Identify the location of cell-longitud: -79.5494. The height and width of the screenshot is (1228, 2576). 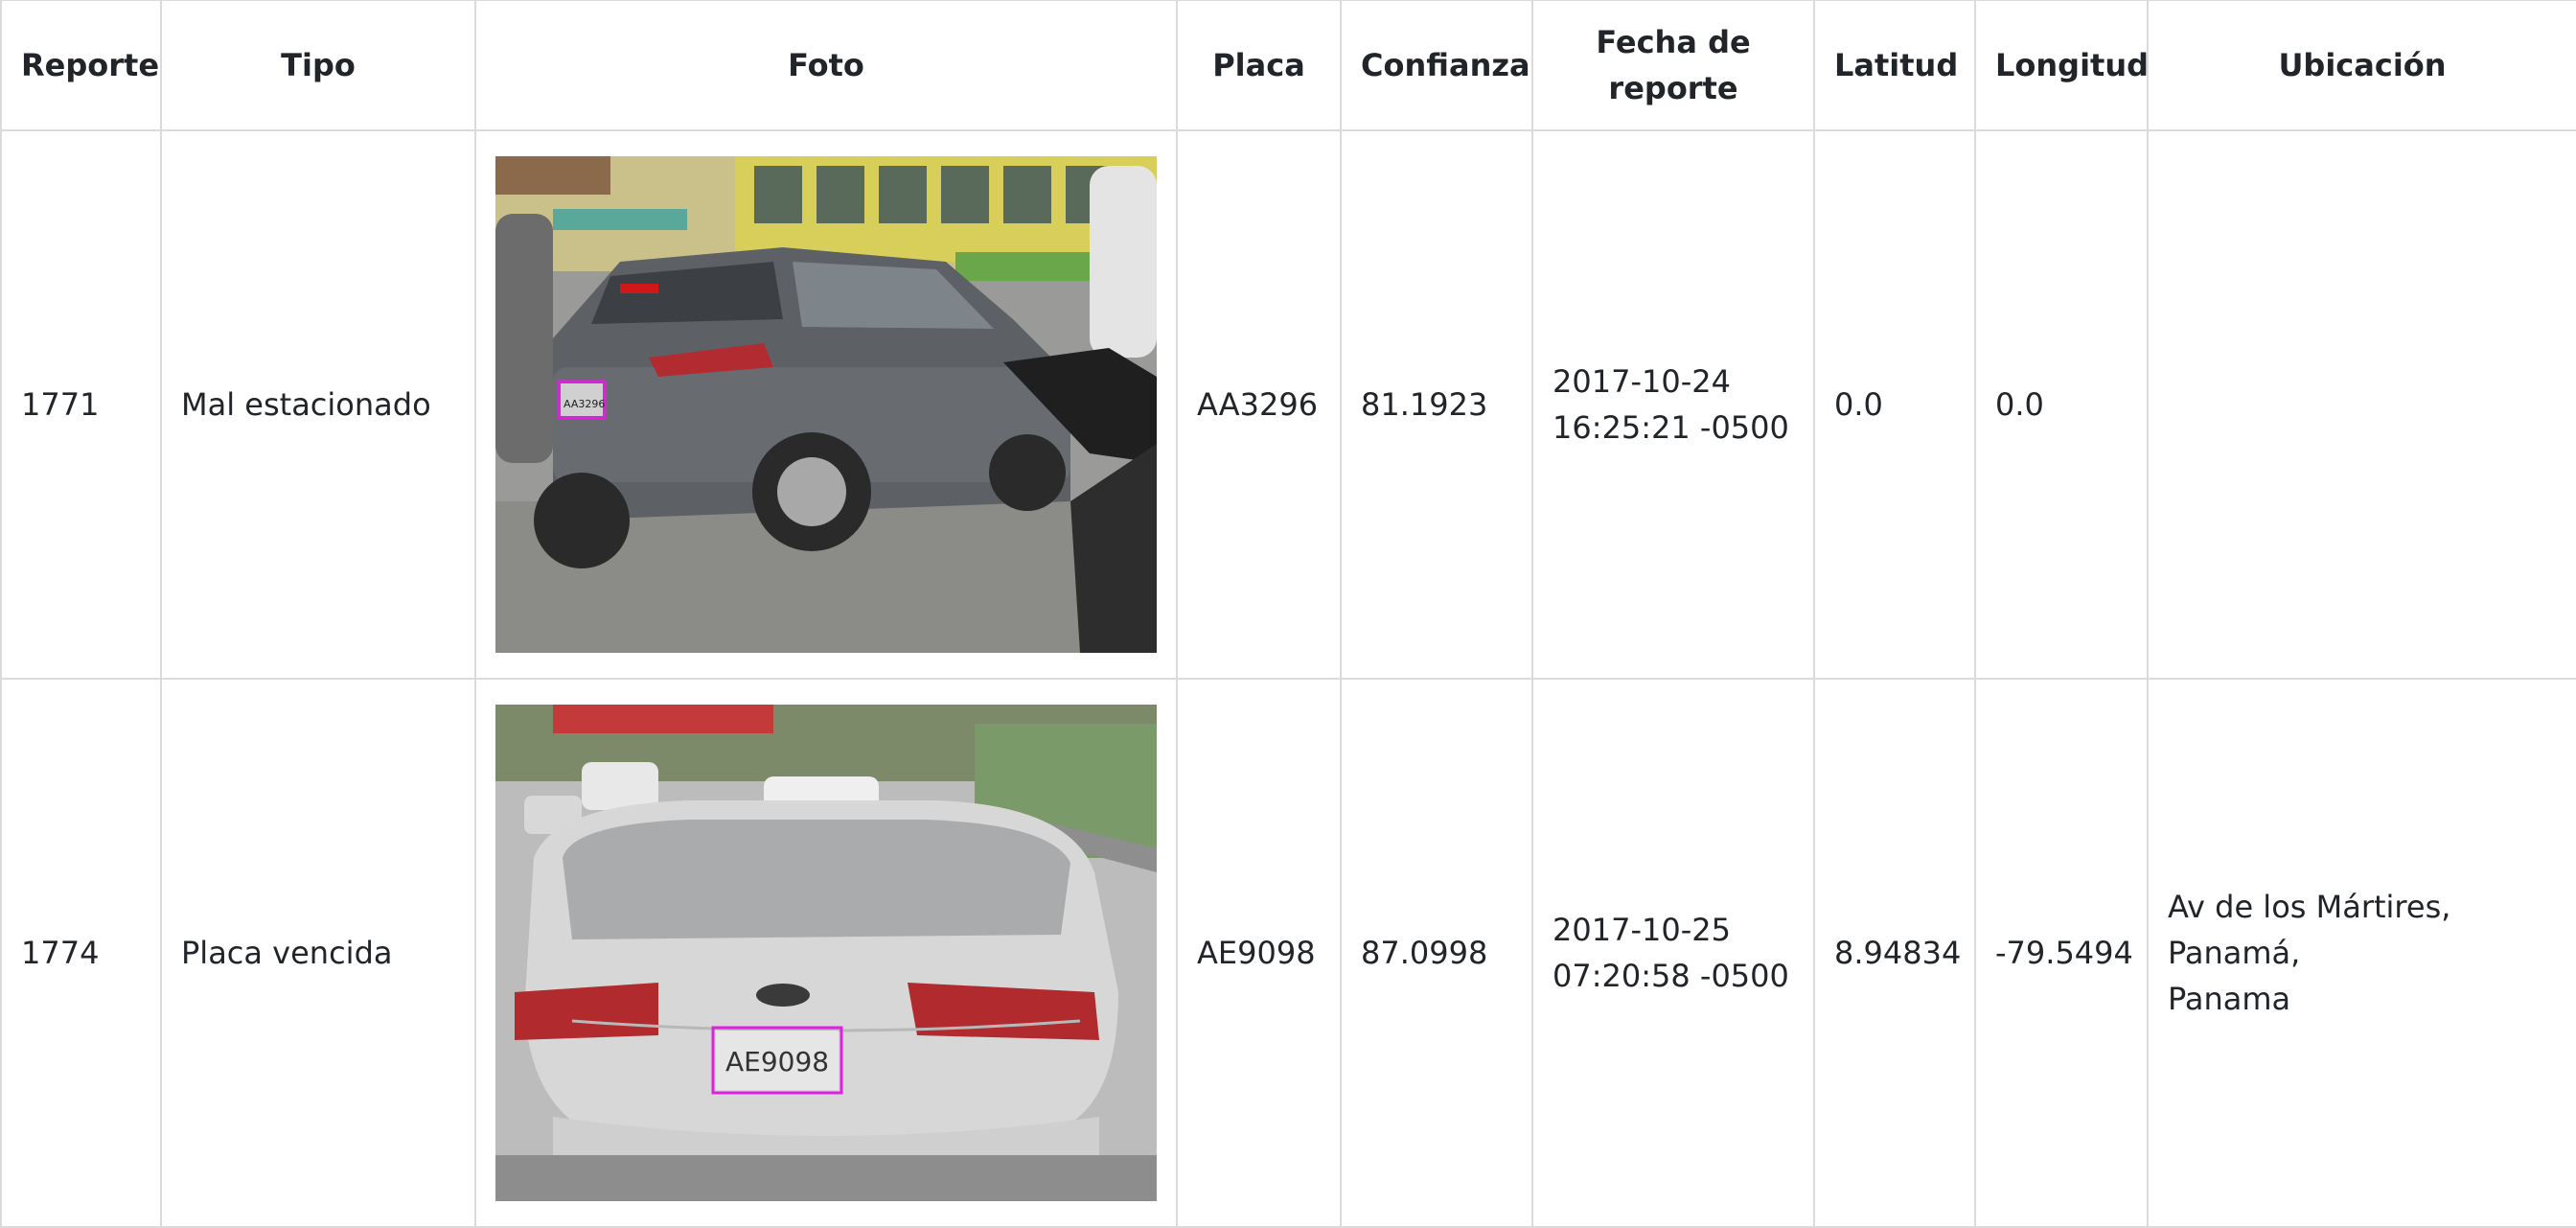
(2061, 953).